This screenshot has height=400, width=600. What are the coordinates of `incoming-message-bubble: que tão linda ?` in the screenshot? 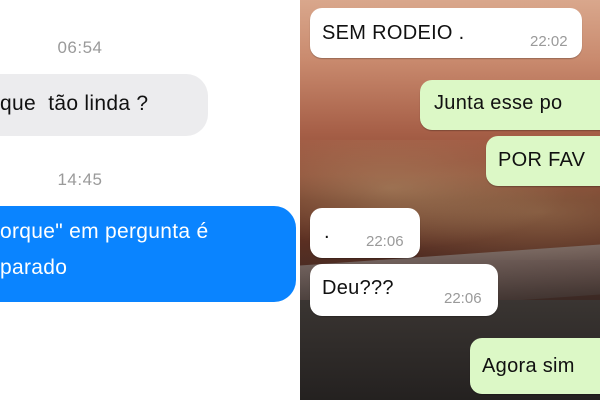 It's located at (104, 105).